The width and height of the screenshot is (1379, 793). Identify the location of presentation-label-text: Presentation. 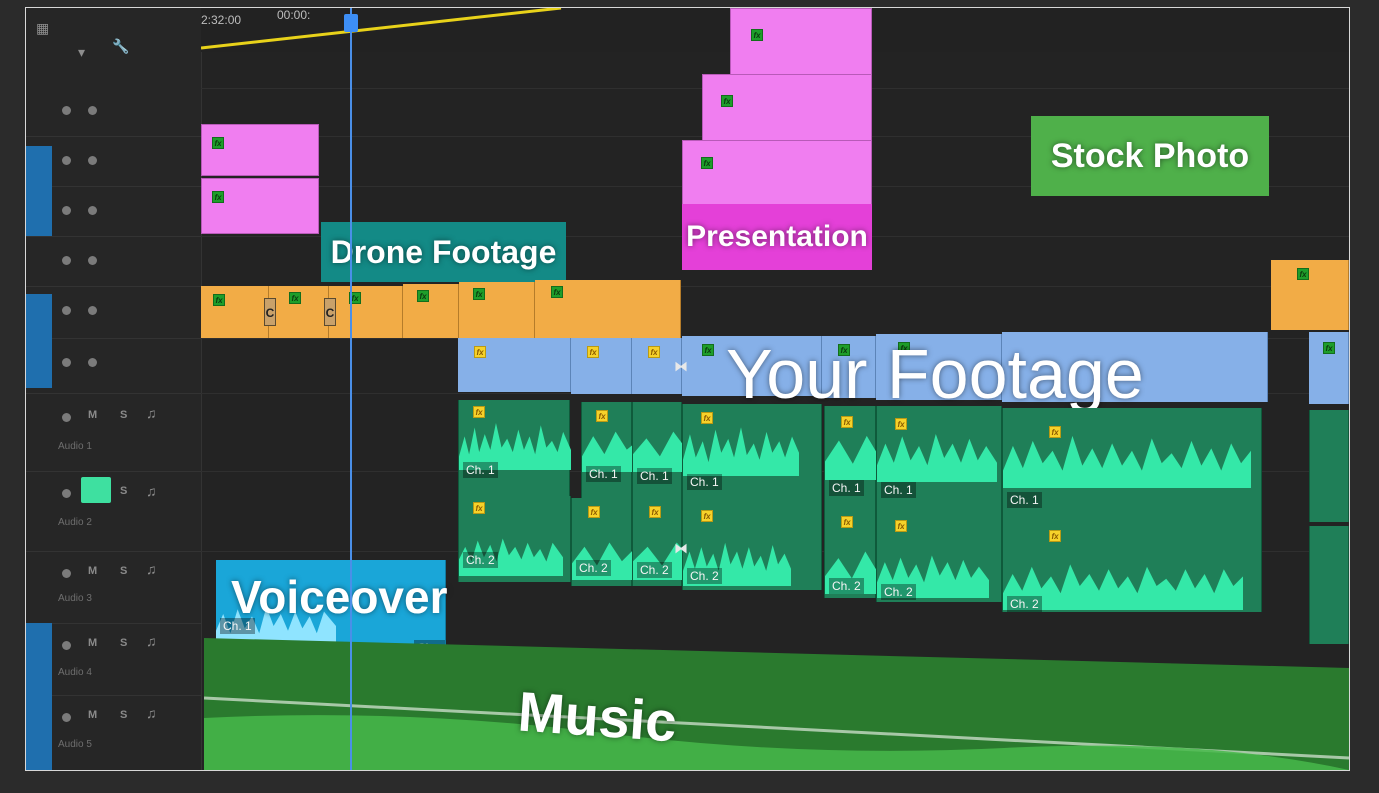
(777, 236).